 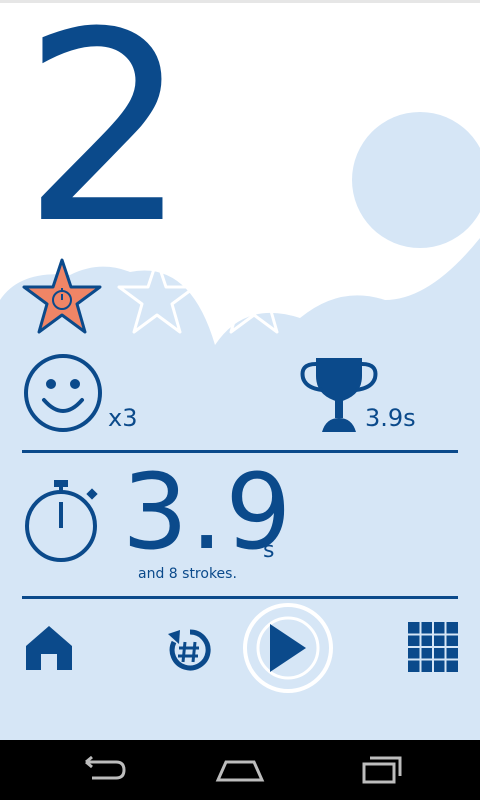 What do you see at coordinates (240, 597) in the screenshot?
I see `divider-bottom` at bounding box center [240, 597].